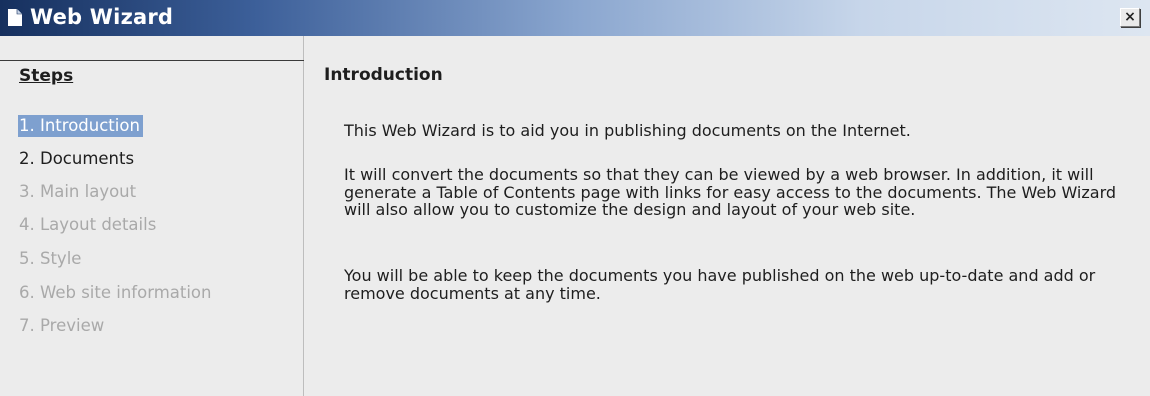 This screenshot has height=396, width=1150. What do you see at coordinates (152, 60) in the screenshot?
I see `steps-divider` at bounding box center [152, 60].